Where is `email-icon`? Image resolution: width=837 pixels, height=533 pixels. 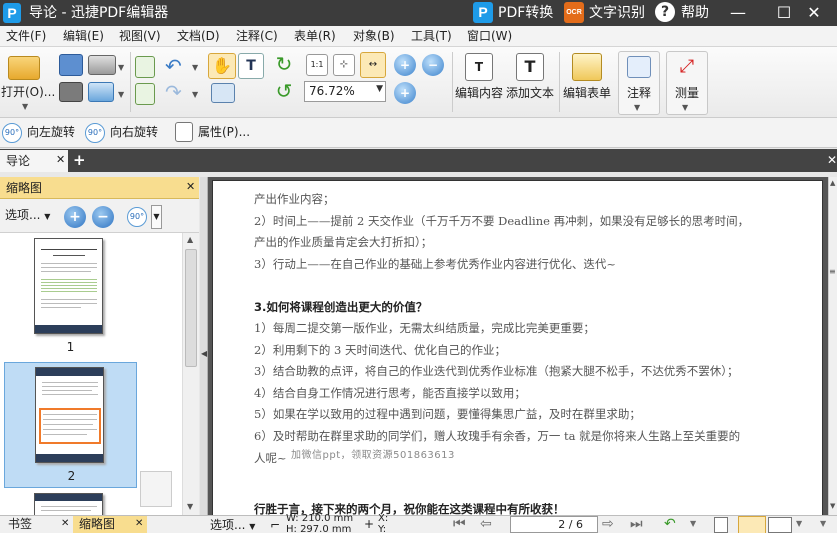
email-icon is located at coordinates (101, 92).